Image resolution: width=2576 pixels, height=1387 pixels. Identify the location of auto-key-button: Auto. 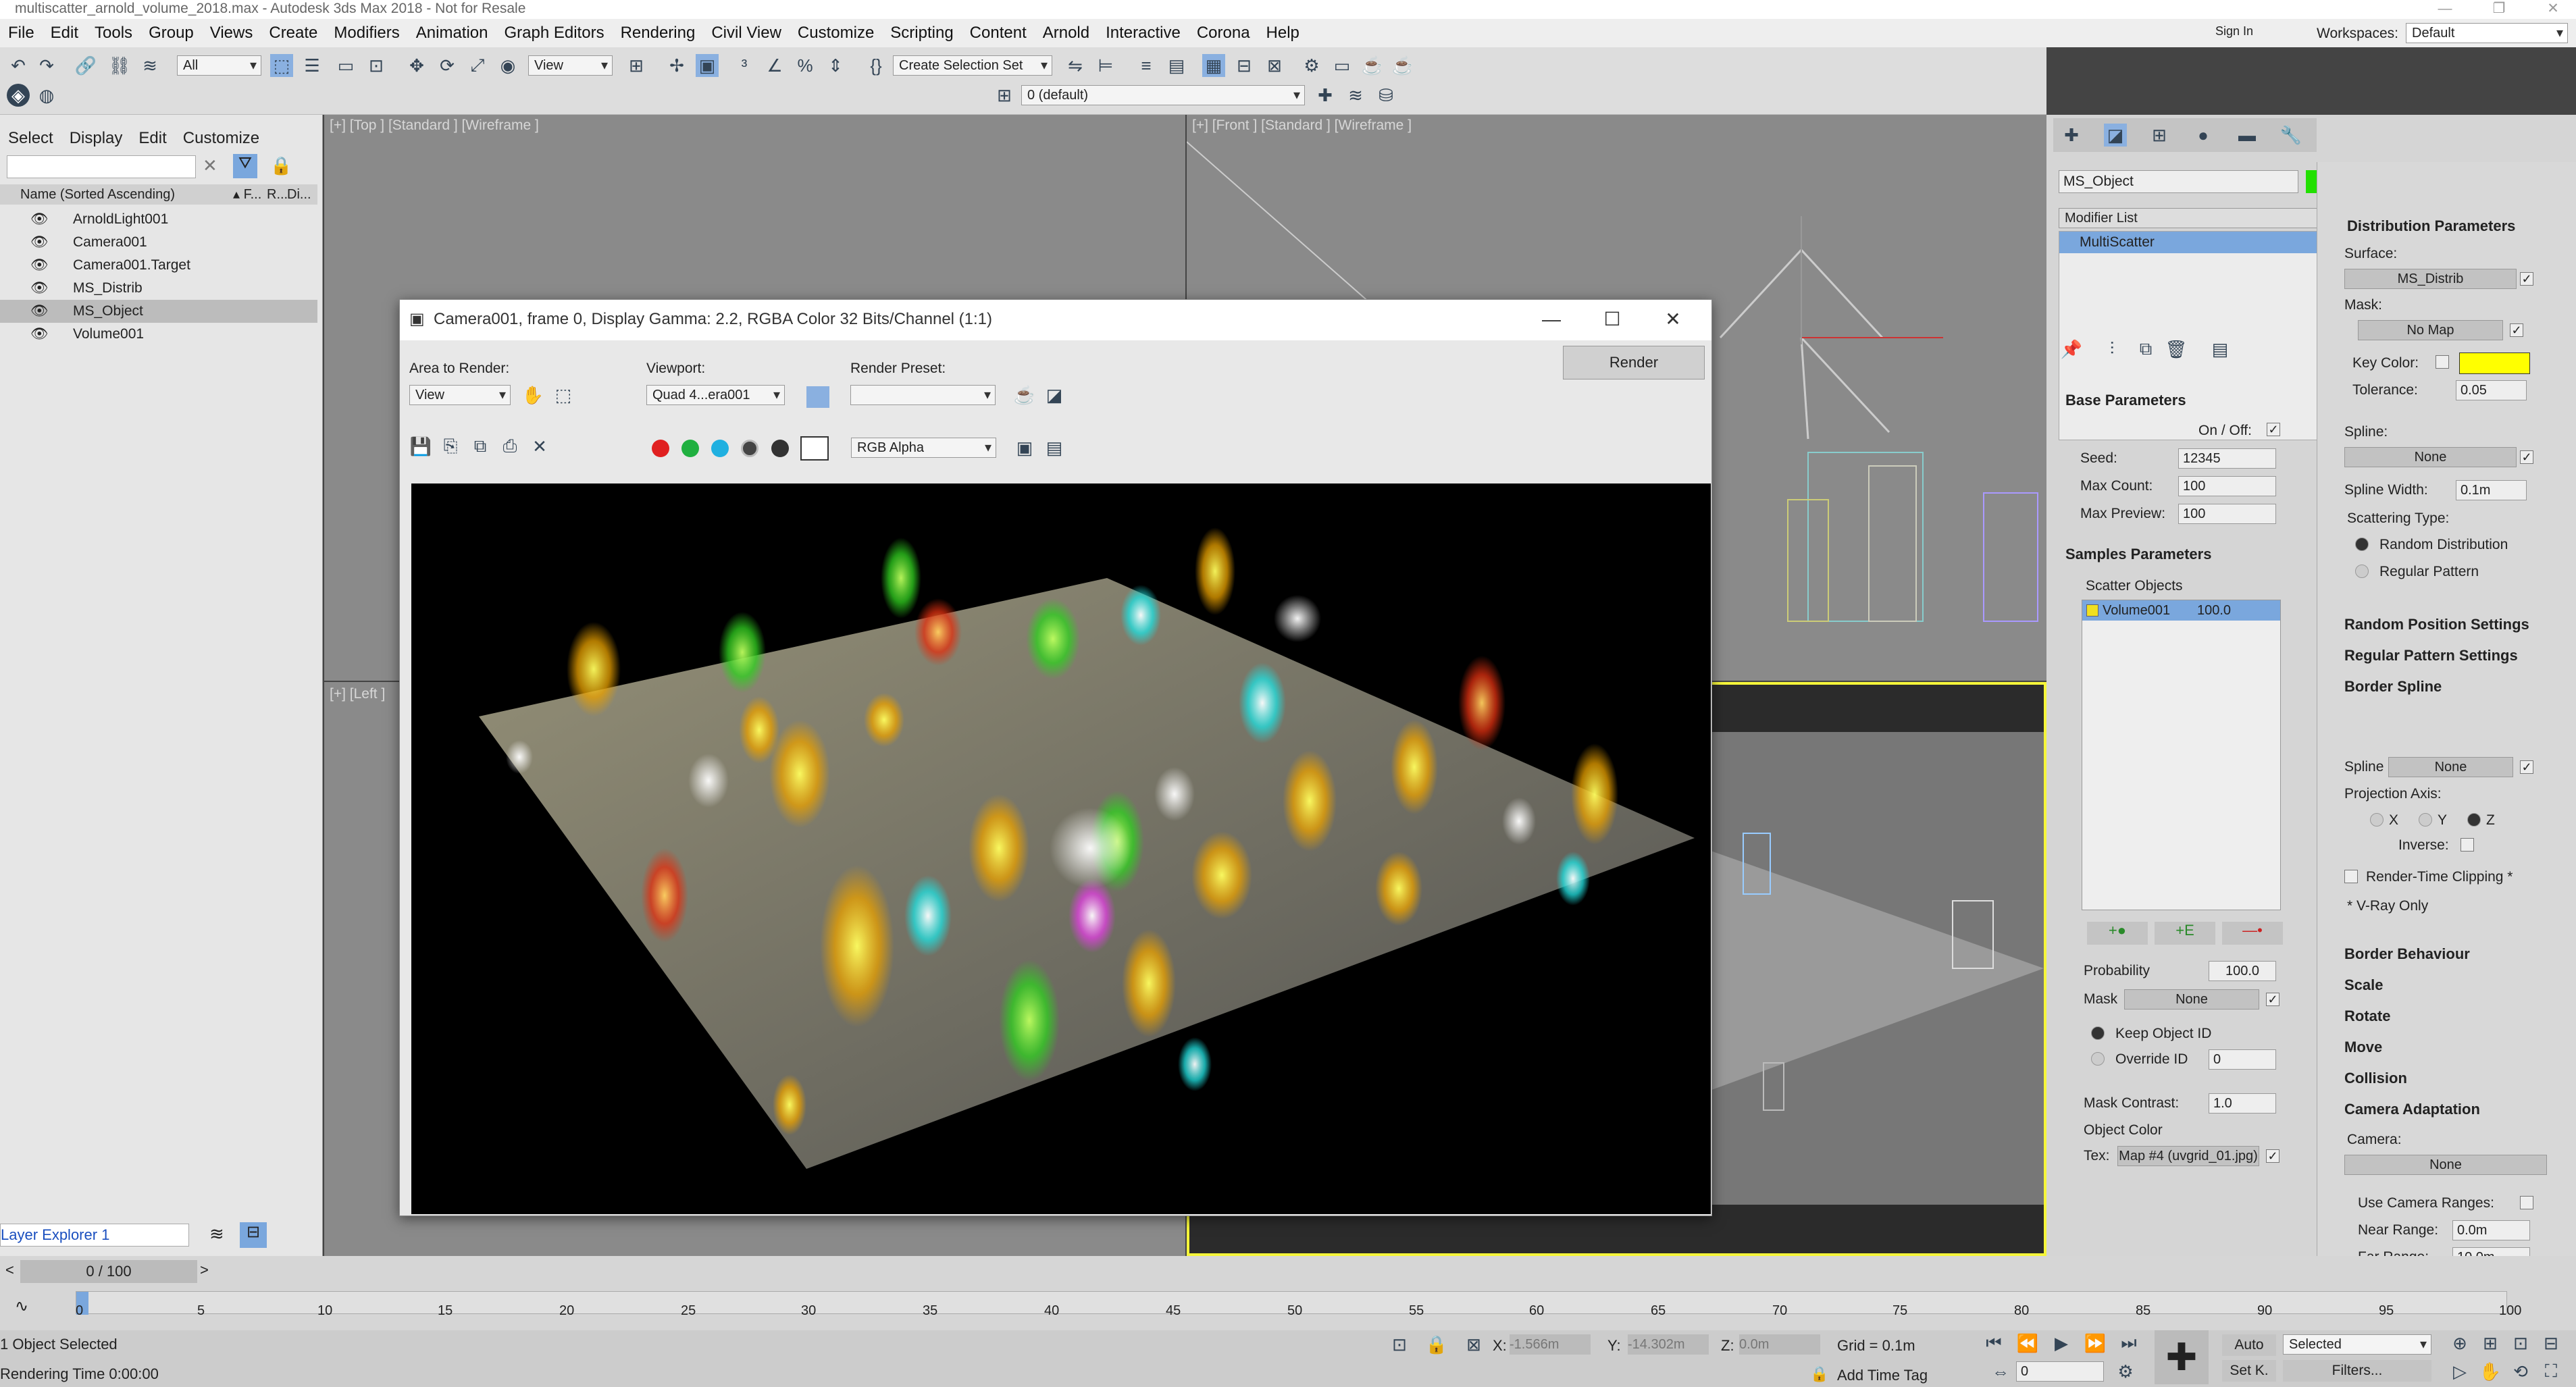
(2249, 1345).